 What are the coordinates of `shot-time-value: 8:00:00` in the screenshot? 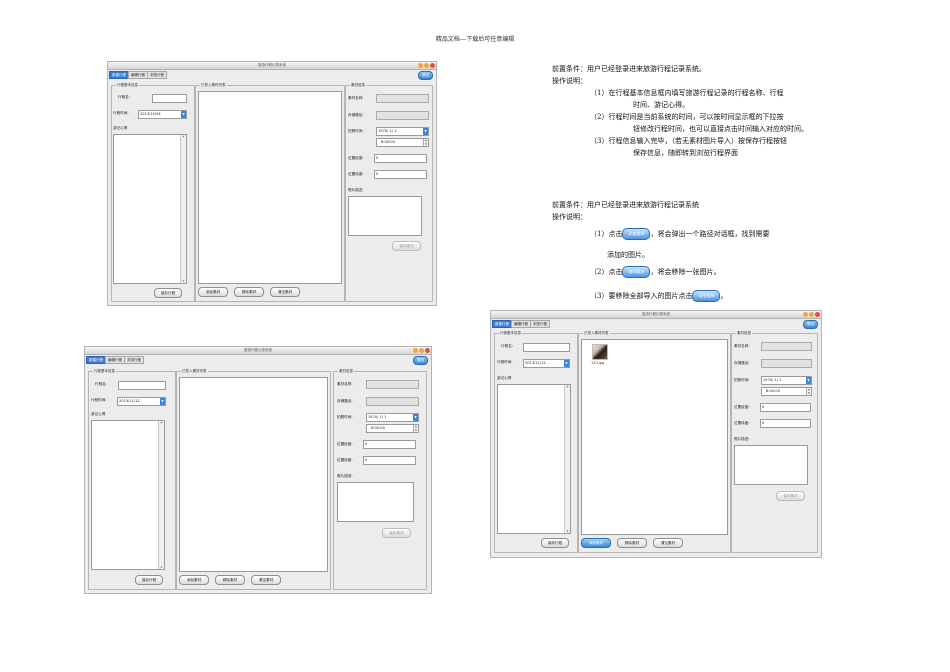 It's located at (378, 428).